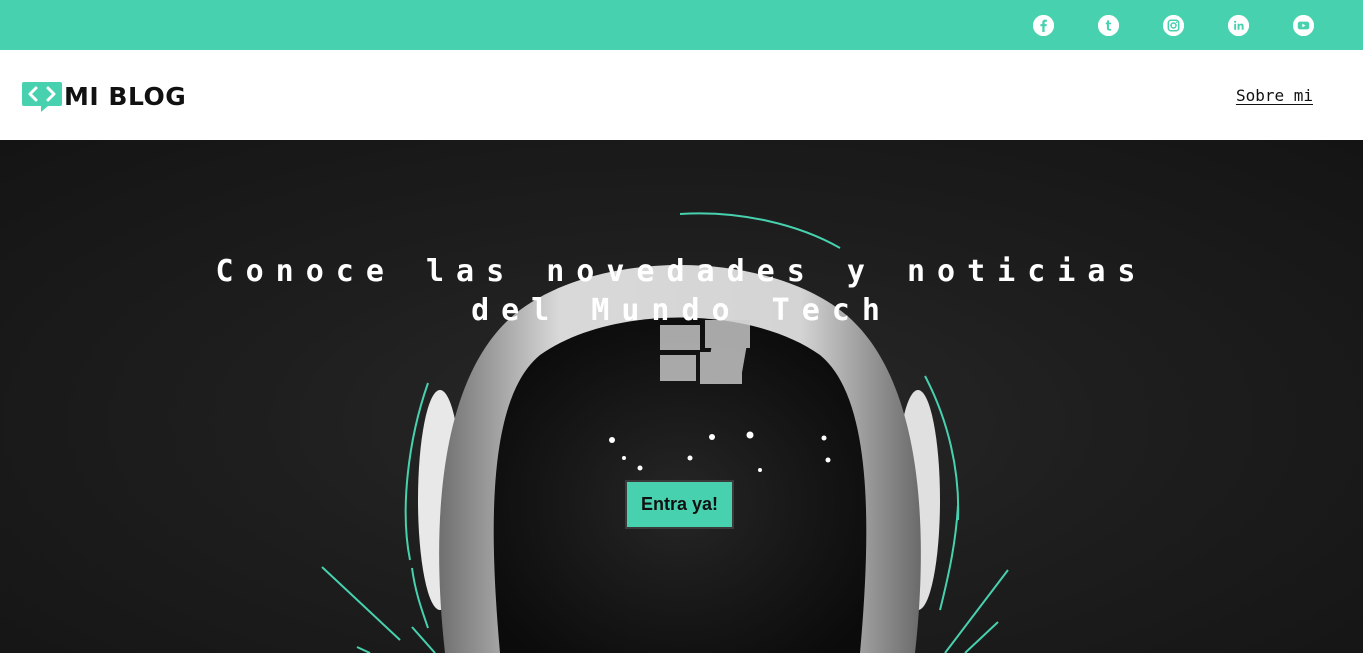  I want to click on entra-ya-button: Entra ya!, so click(679, 504).